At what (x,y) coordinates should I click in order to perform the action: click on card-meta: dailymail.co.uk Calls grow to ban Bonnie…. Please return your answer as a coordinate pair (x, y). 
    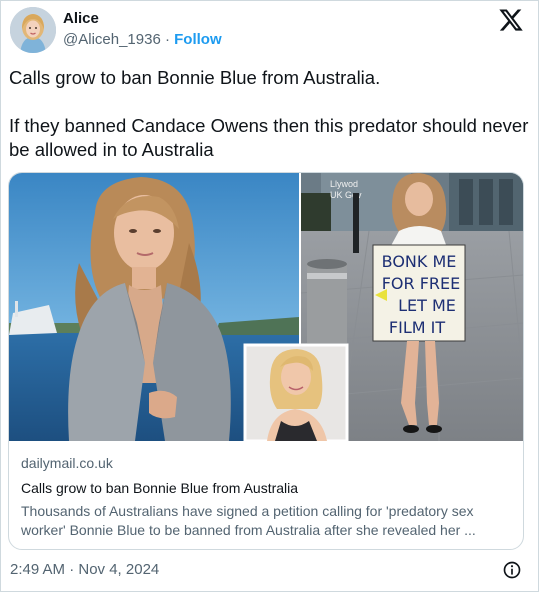
    Looking at the image, I should click on (267, 497).